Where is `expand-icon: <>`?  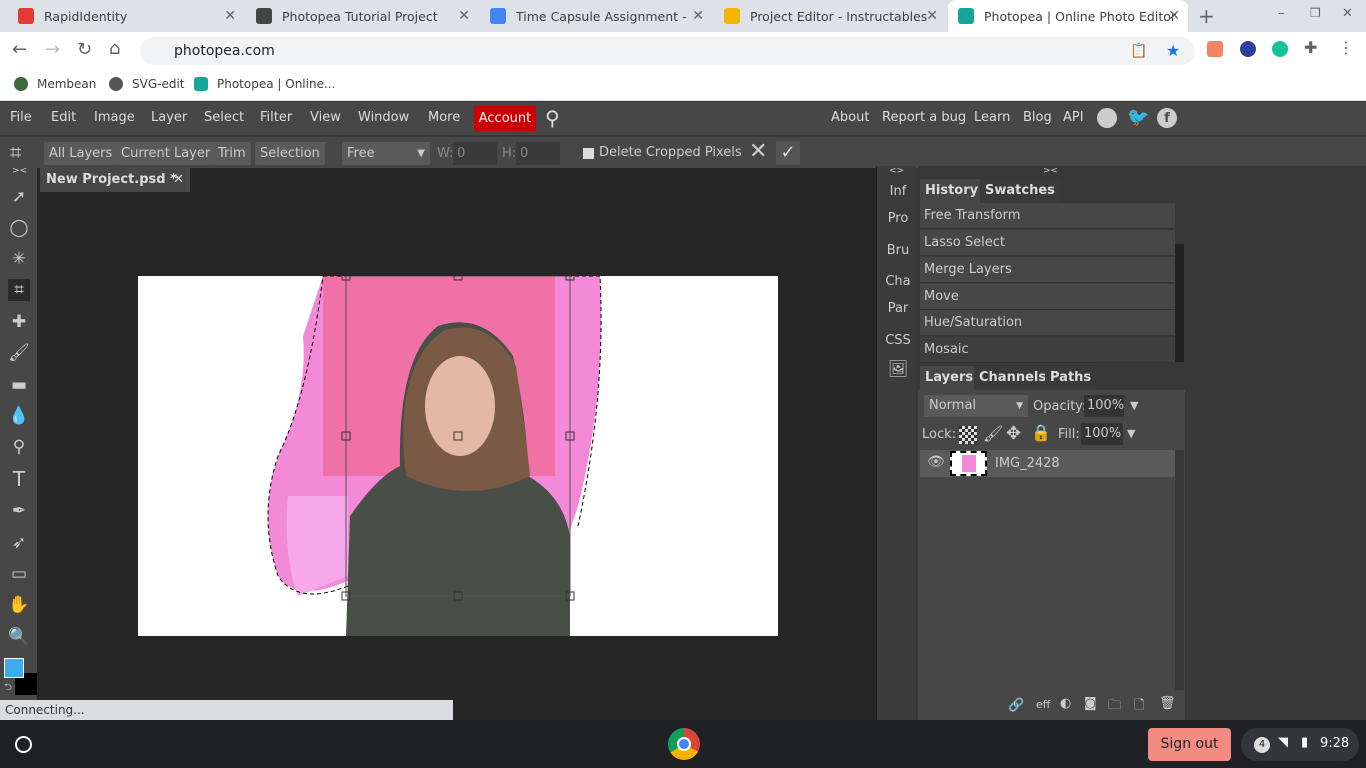 expand-icon: <> is located at coordinates (896, 171).